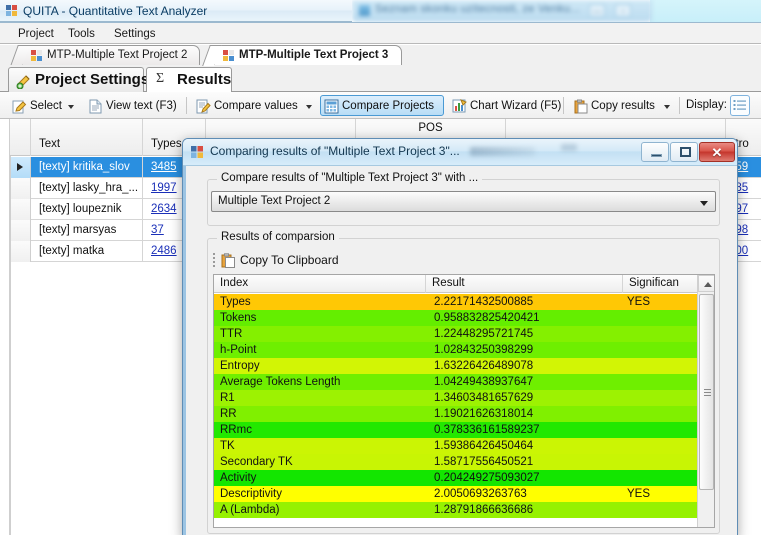  I want to click on table-row: RR 1.19021626318014, so click(464, 414).